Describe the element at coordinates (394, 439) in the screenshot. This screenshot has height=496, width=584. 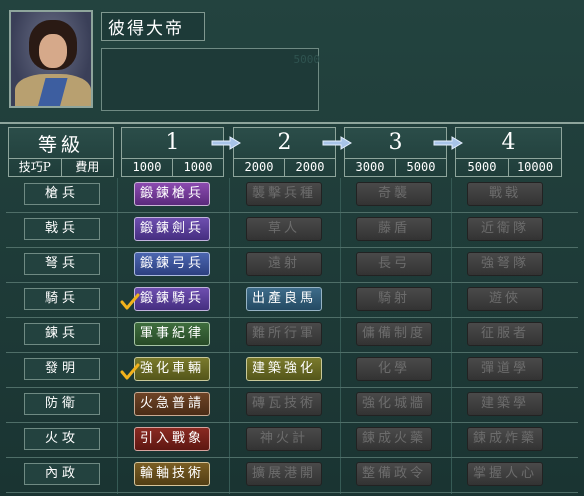
I see `tech-button: 鍊成火藥` at that location.